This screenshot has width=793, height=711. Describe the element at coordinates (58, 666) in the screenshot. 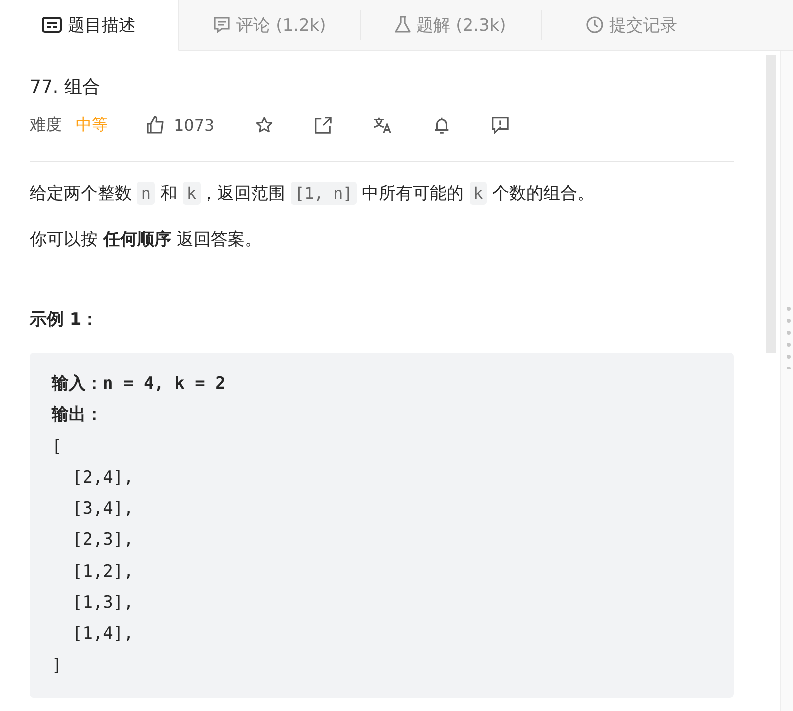

I see `code-line: ]` at that location.